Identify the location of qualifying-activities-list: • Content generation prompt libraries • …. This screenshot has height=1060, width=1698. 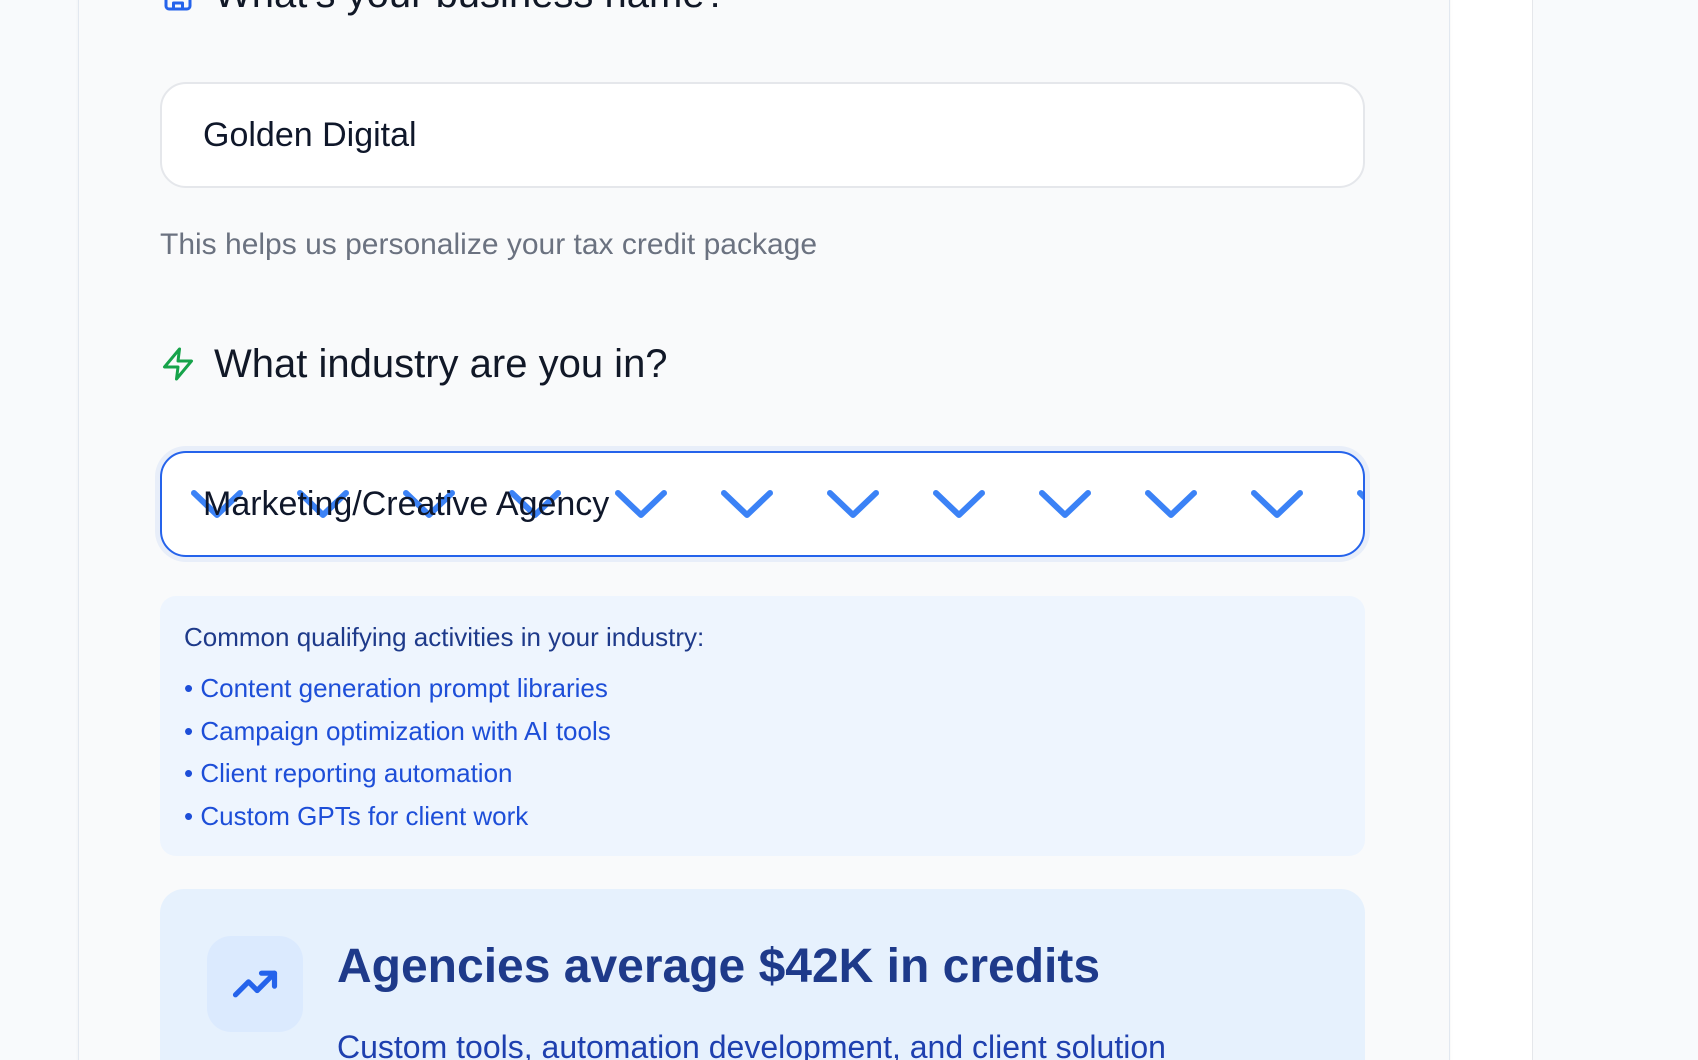
(762, 752).